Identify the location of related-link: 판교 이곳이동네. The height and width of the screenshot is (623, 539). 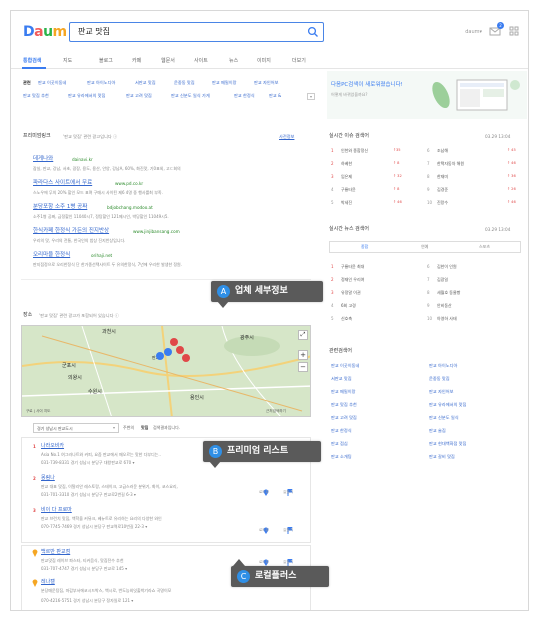
(52, 82).